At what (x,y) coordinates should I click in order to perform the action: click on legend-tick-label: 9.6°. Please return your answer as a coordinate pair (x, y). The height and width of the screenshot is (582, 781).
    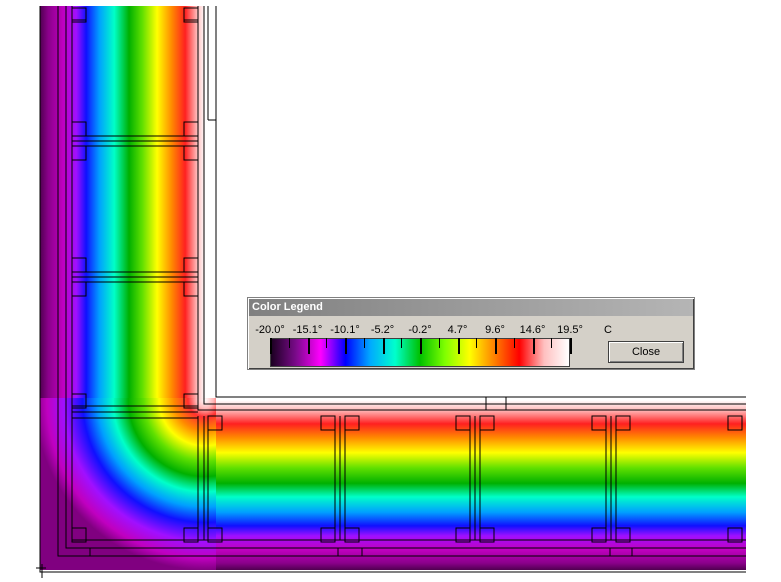
    Looking at the image, I should click on (495, 330).